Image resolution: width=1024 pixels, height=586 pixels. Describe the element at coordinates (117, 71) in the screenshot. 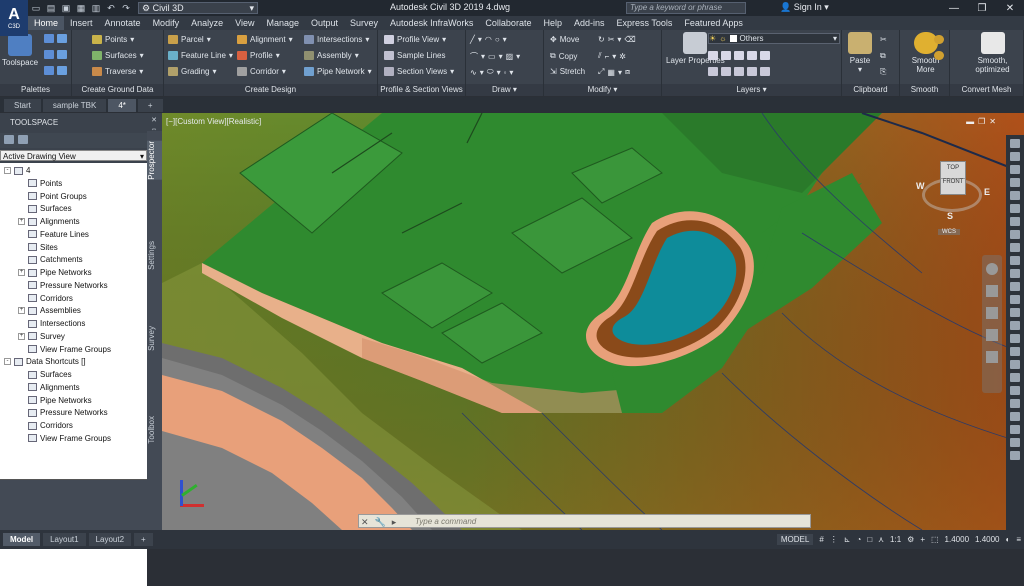

I see `traverse-button: Traverse ▾` at that location.